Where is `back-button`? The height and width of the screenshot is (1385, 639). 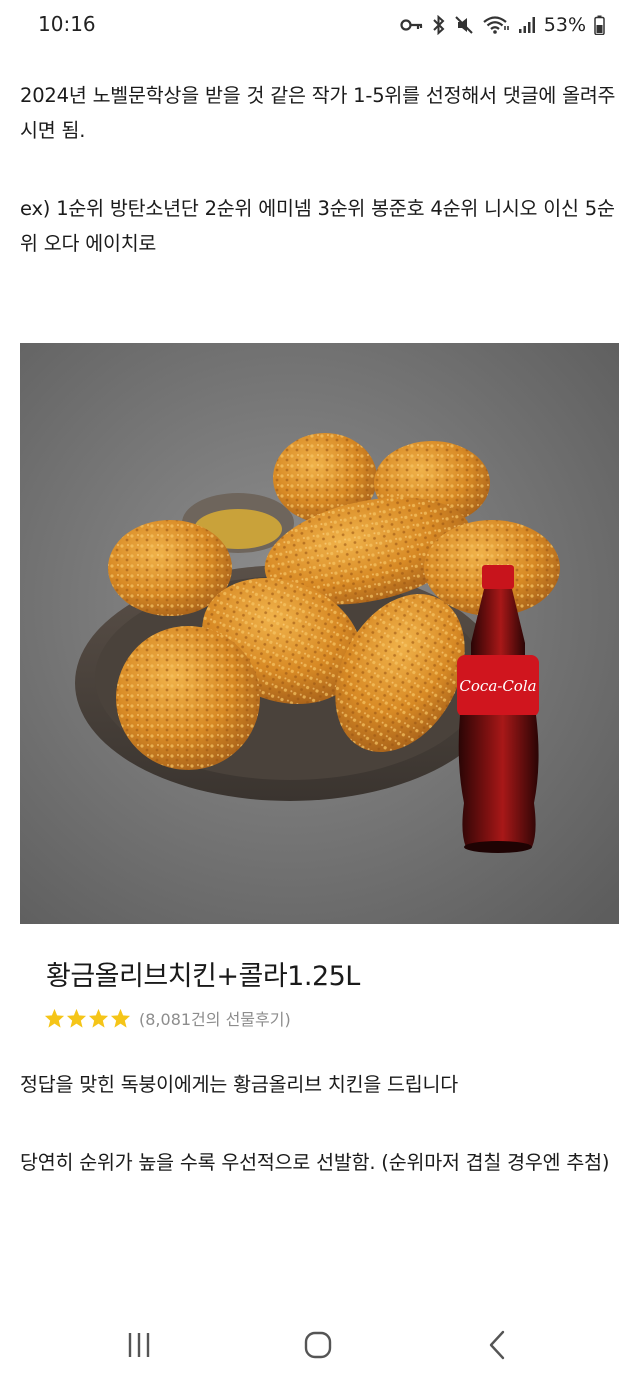
back-button is located at coordinates (497, 1345).